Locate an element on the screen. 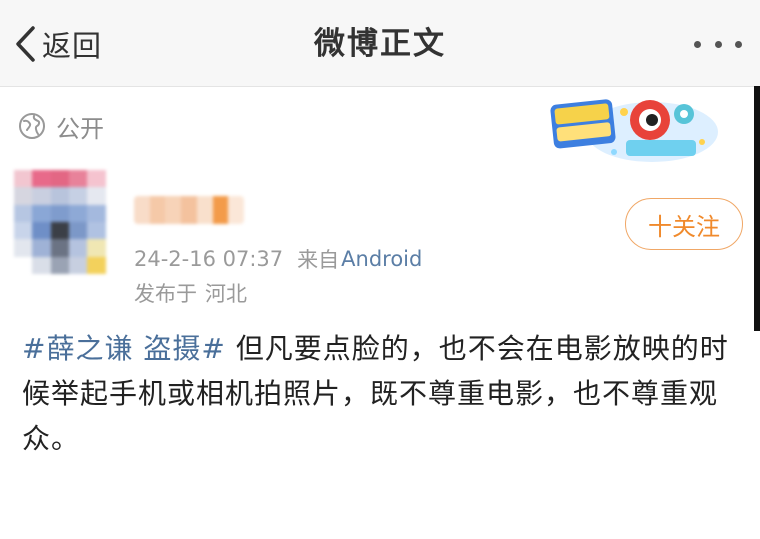 The height and width of the screenshot is (539, 760). globe-icon is located at coordinates (32, 126).